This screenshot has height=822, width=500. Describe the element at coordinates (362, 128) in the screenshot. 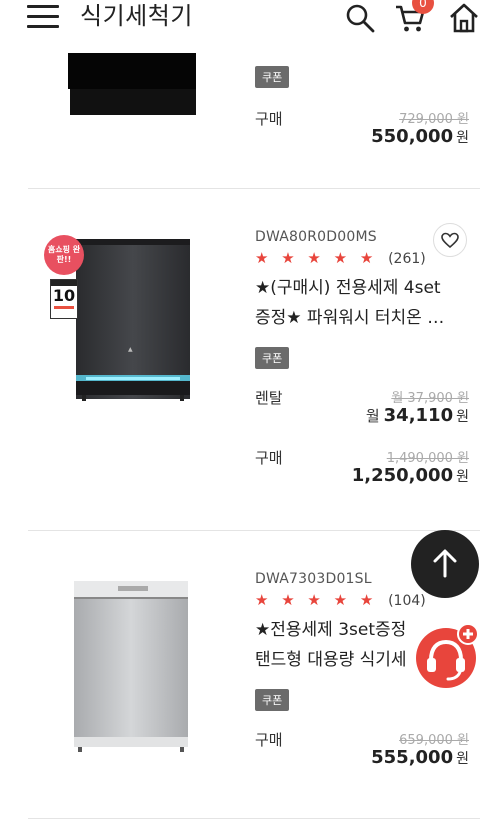

I see `price-row-purchase: 구매 729,000 원 550,000 원` at that location.